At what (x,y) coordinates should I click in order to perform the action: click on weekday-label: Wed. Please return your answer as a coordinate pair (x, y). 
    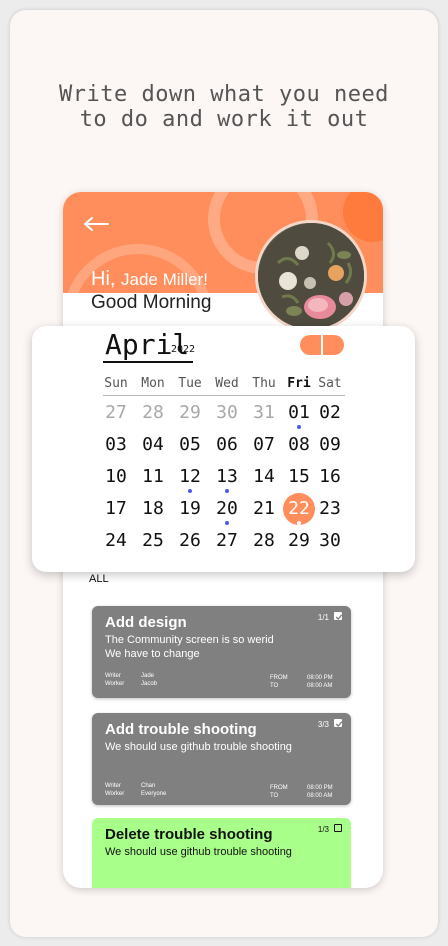
    Looking at the image, I should click on (227, 383).